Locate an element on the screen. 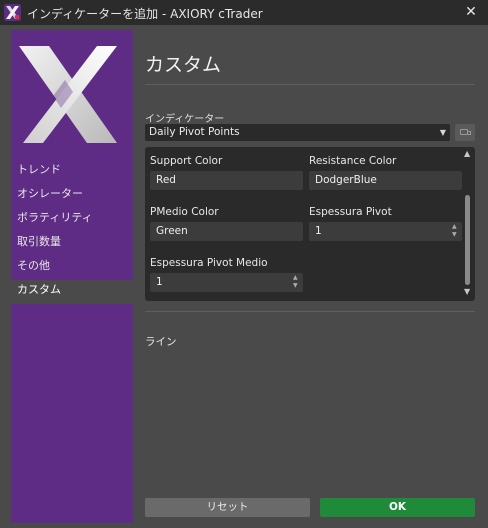 The height and width of the screenshot is (528, 488). sidebar-item-volume: 取引数量 is located at coordinates (72, 244).